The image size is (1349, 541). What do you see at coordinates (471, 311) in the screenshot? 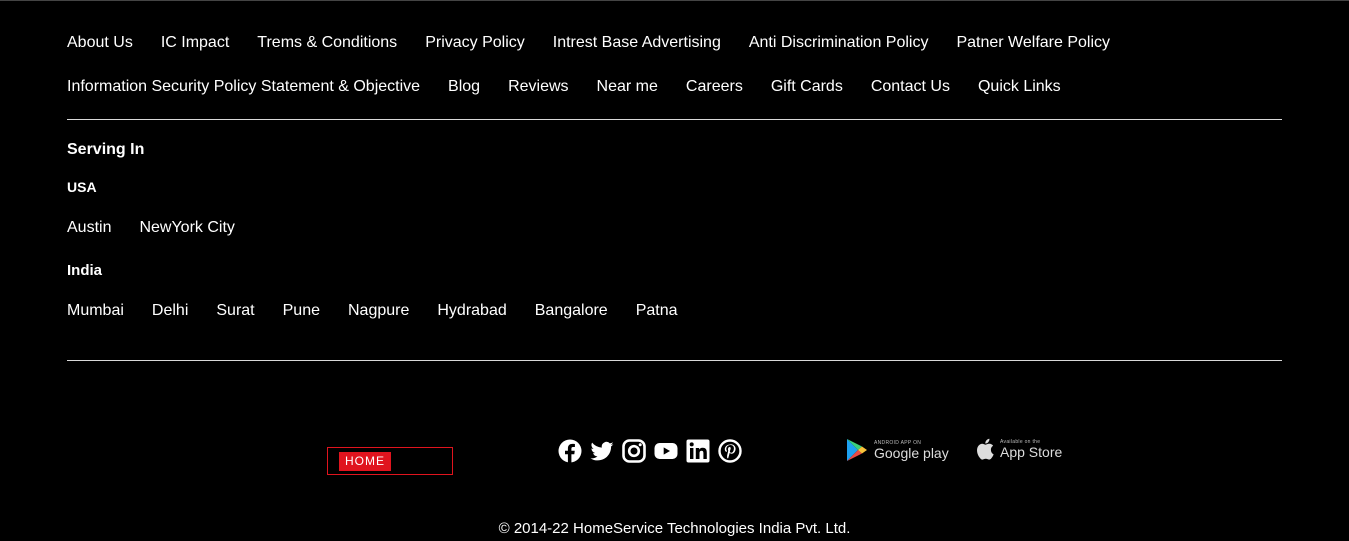
I see `city-link-hydrabad: Hydrabad` at bounding box center [471, 311].